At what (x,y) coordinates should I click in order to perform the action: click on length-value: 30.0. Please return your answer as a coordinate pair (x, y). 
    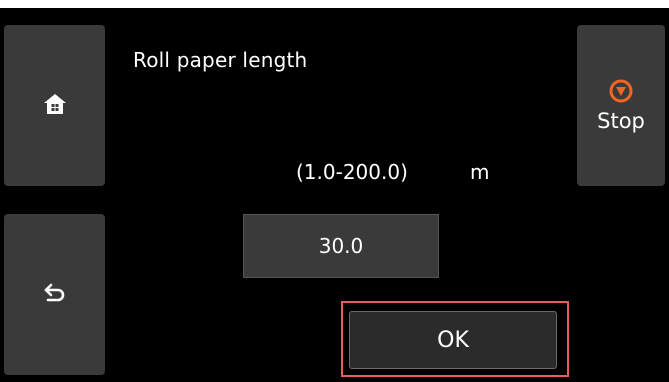
    Looking at the image, I should click on (341, 246).